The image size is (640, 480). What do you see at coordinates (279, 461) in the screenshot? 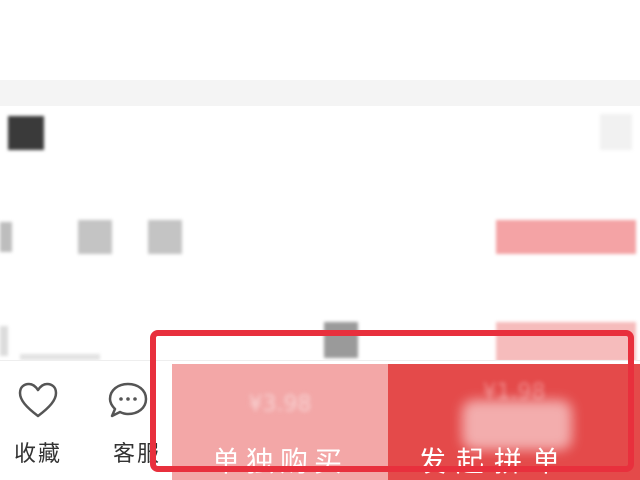
I see `solo-buy-label: 单独购买` at bounding box center [279, 461].